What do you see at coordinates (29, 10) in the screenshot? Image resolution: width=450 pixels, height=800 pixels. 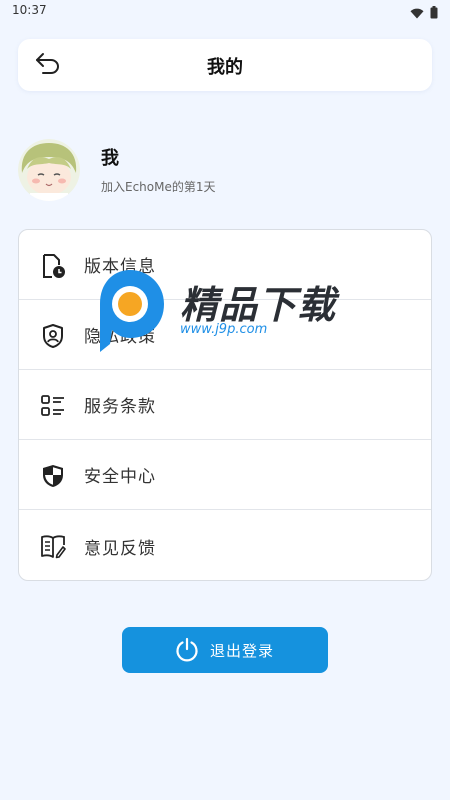 I see `status-time: 10:37` at bounding box center [29, 10].